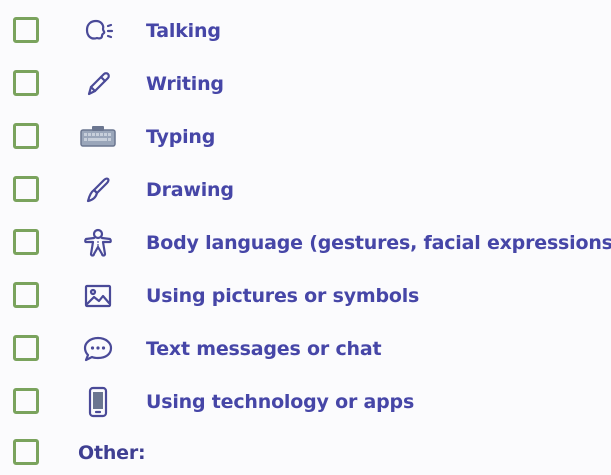  I want to click on option-technology-apps: Using technology or apps, so click(305, 402).